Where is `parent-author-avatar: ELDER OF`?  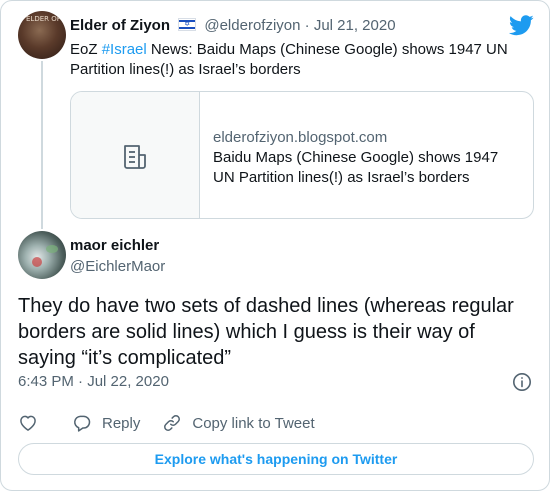 parent-author-avatar: ELDER OF is located at coordinates (42, 35).